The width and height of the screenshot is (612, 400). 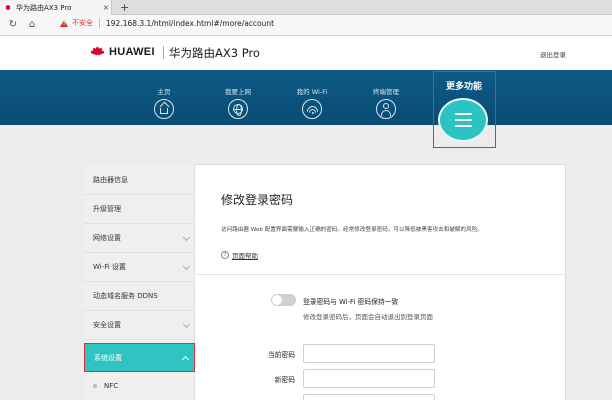 What do you see at coordinates (185, 359) in the screenshot?
I see `chevron-up-icon` at bounding box center [185, 359].